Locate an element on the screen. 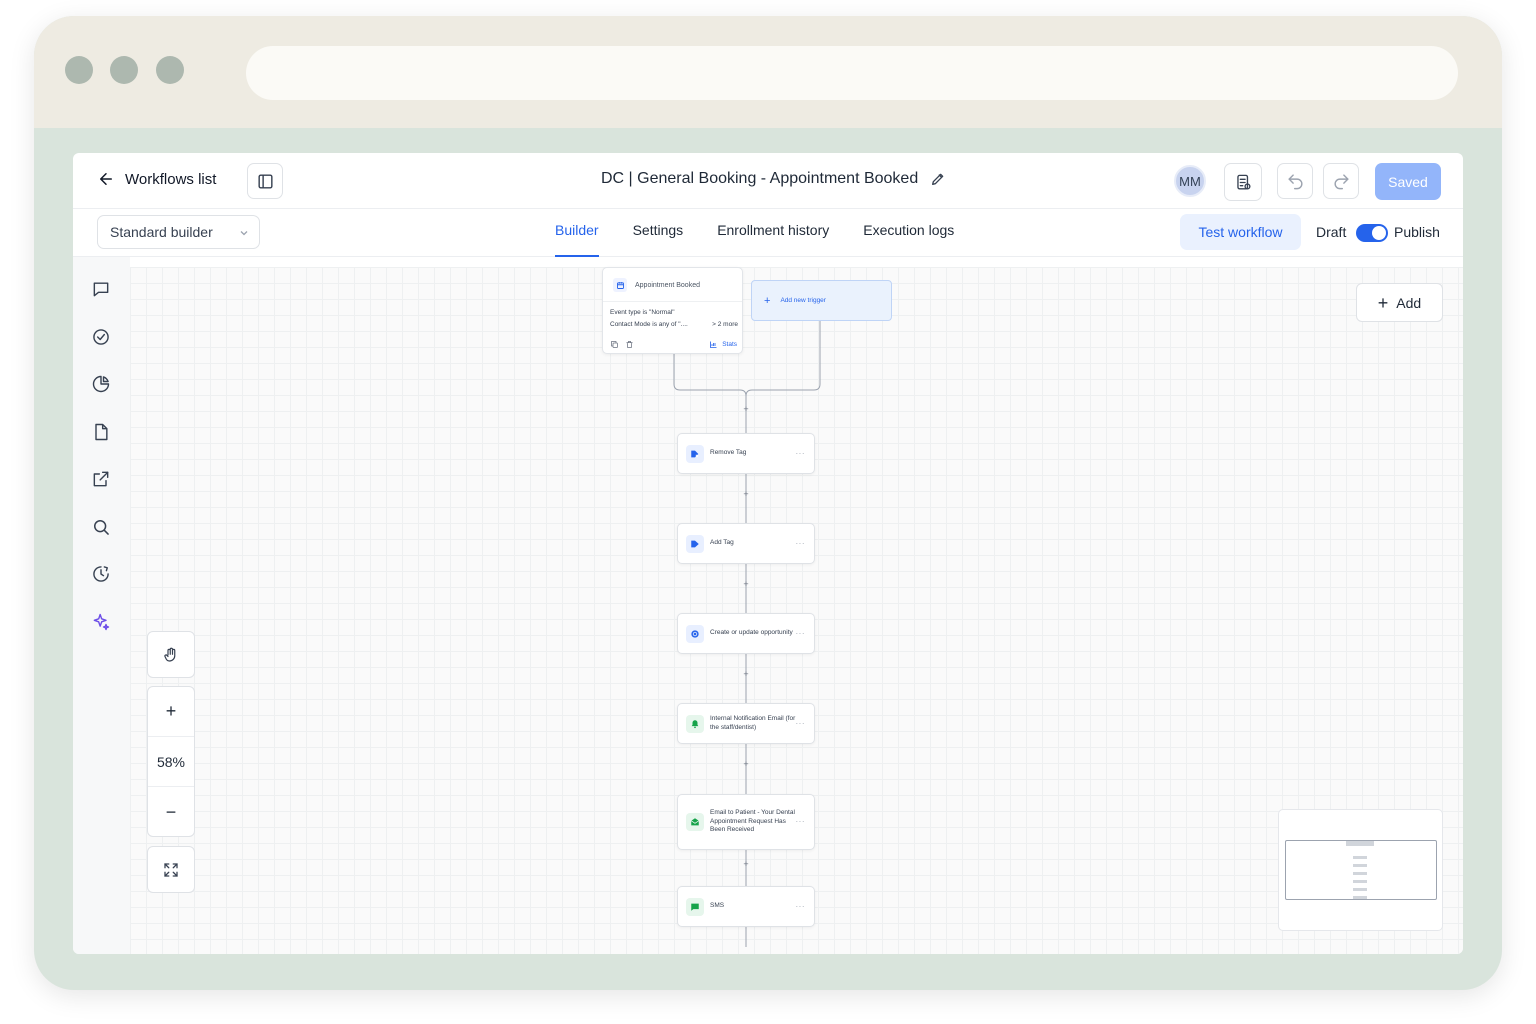 The width and height of the screenshot is (1536, 1024). pencil-icon is located at coordinates (938, 179).